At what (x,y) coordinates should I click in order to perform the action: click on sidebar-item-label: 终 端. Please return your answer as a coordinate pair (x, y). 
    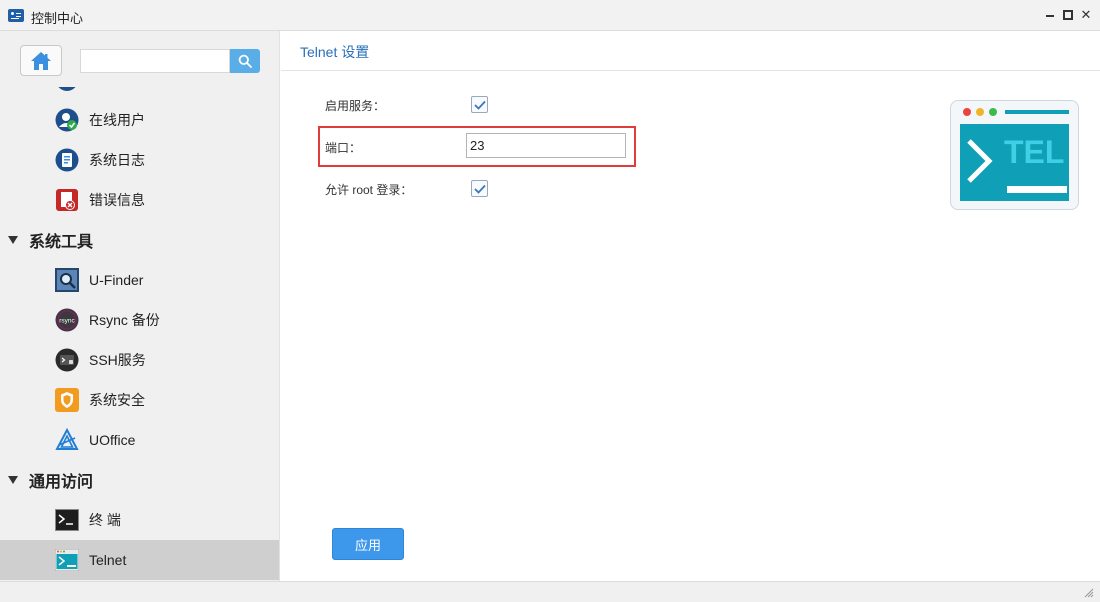
    Looking at the image, I should click on (105, 520).